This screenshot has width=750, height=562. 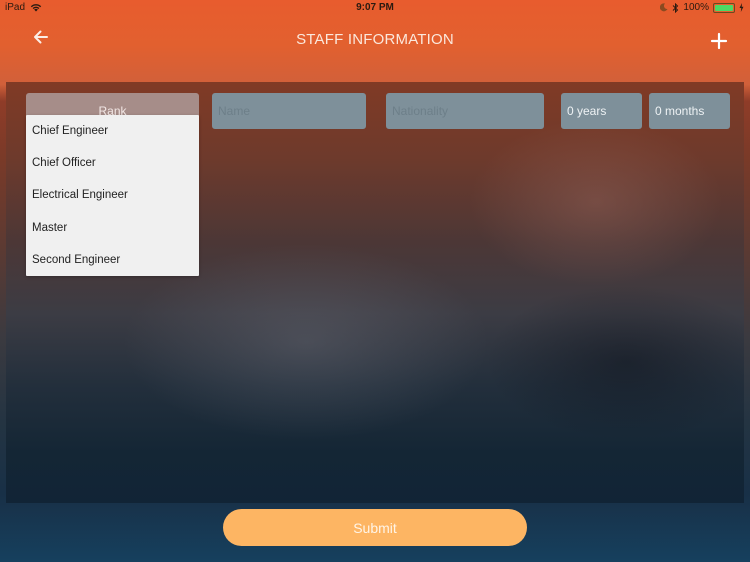 I want to click on years-select: 0 years, so click(x=601, y=111).